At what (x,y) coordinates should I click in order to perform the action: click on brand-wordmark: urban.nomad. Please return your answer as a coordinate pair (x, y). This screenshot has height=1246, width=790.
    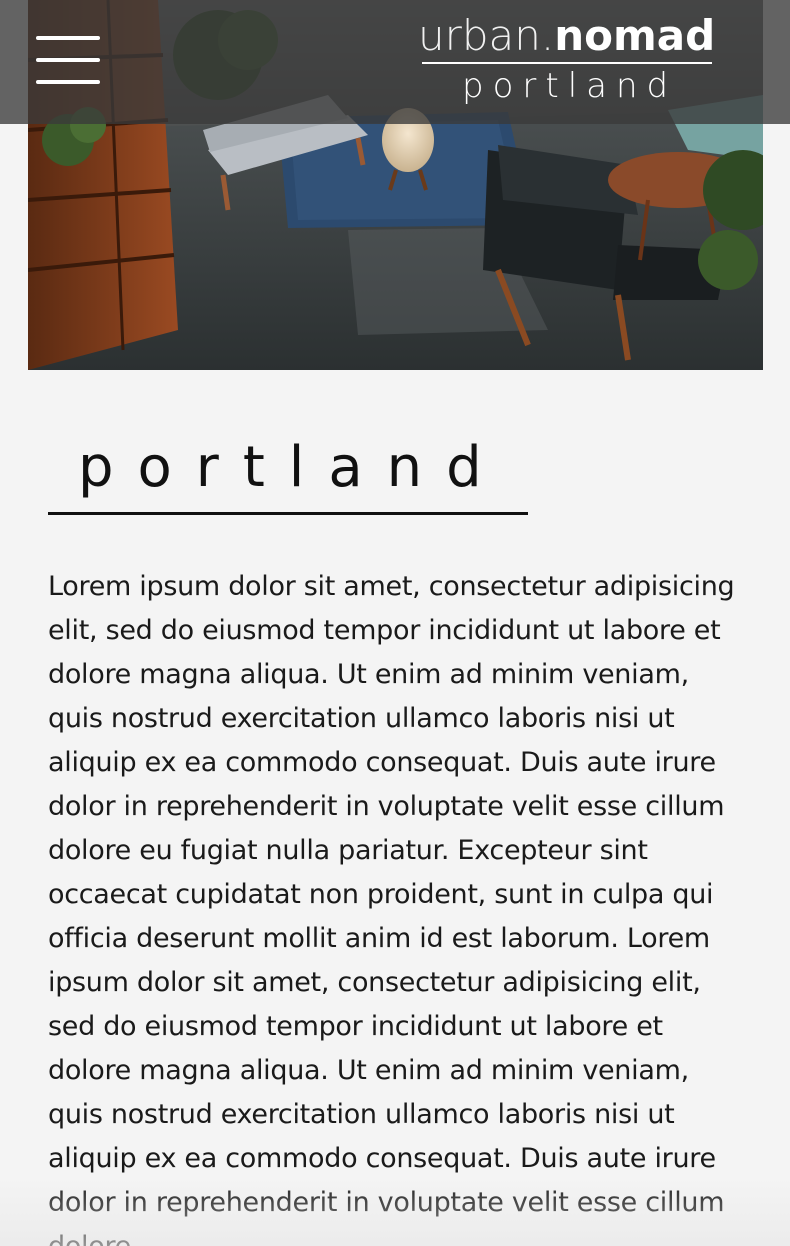
    Looking at the image, I should click on (566, 36).